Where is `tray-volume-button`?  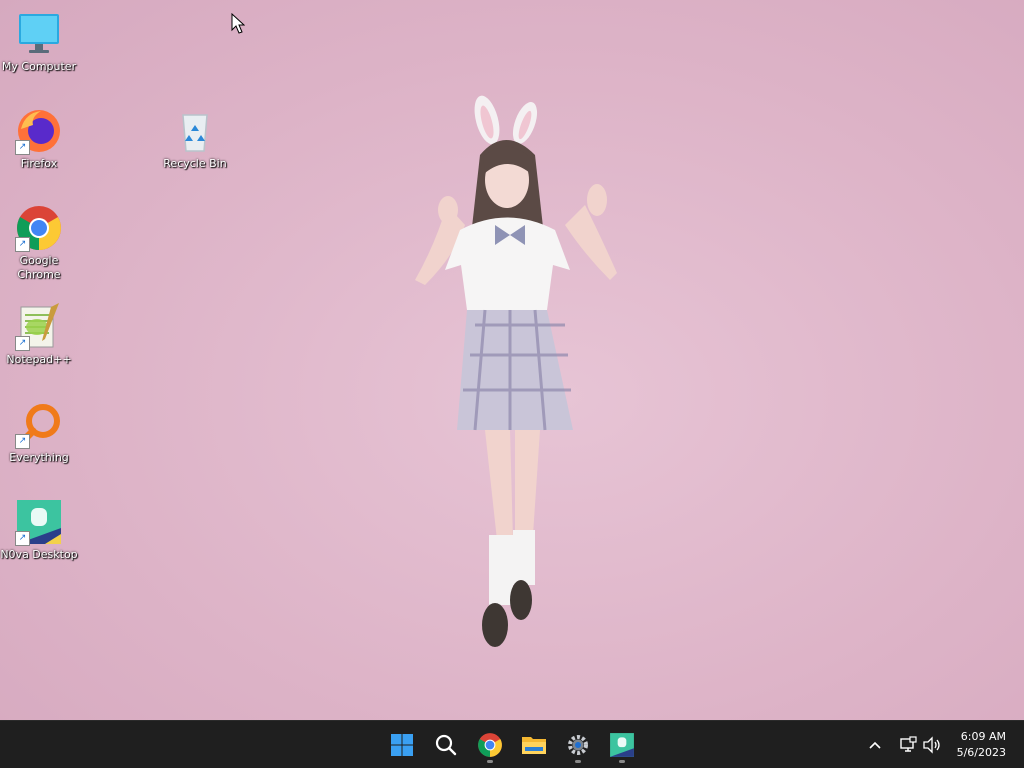 tray-volume-button is located at coordinates (932, 745).